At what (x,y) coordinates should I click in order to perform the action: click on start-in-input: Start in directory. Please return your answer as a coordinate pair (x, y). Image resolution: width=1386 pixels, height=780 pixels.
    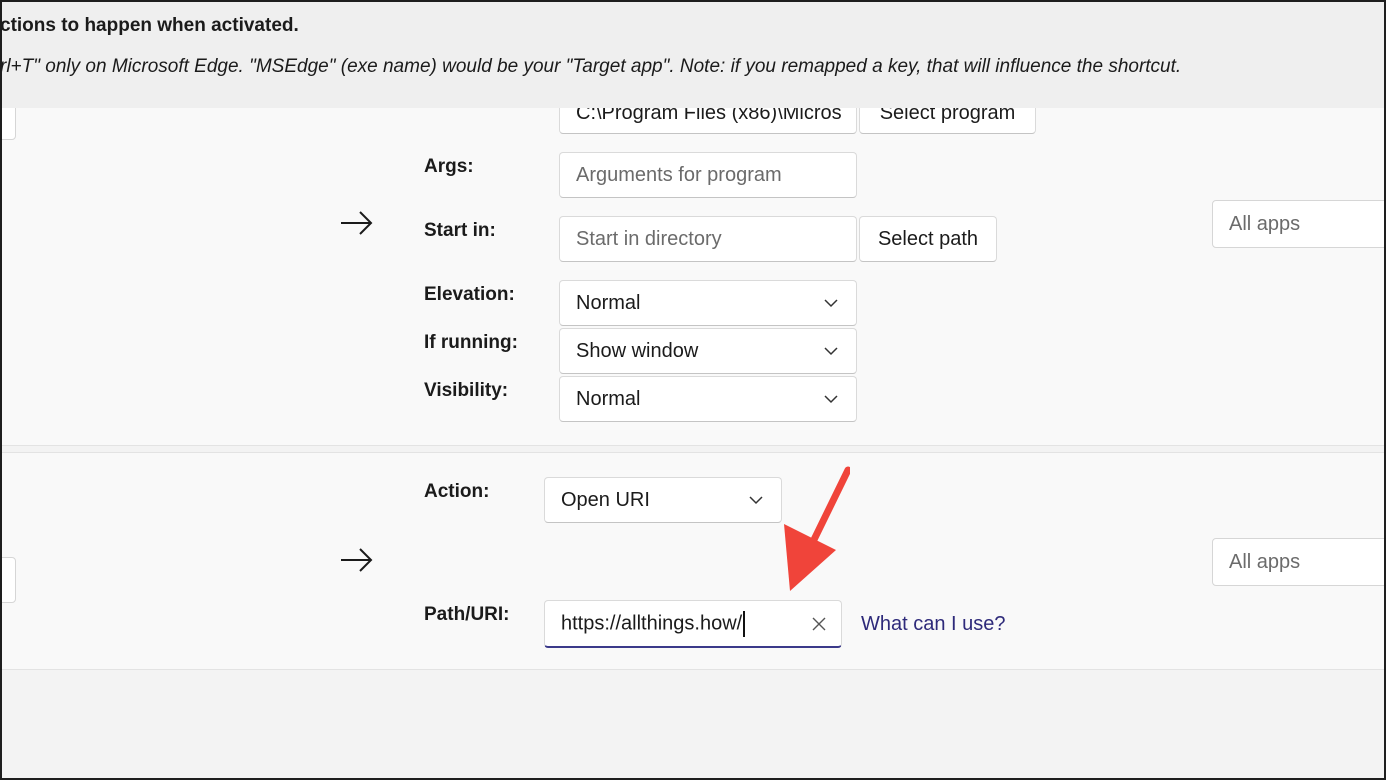
    Looking at the image, I should click on (708, 239).